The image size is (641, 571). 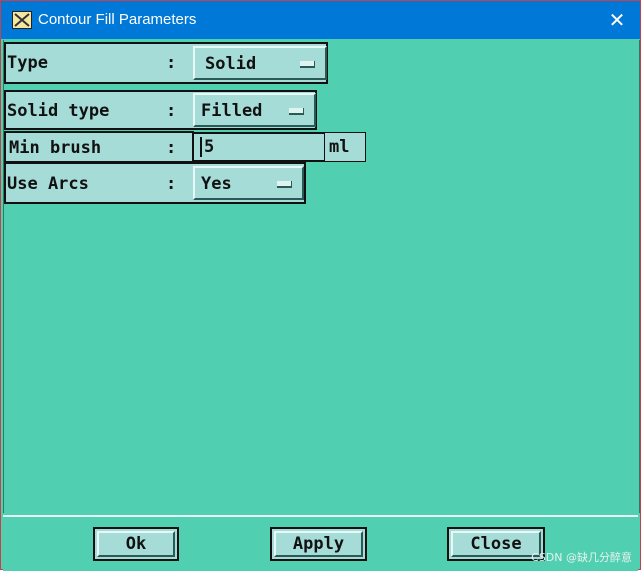 I want to click on title-bar: Contour Fill Parameters ✕, so click(x=320, y=20).